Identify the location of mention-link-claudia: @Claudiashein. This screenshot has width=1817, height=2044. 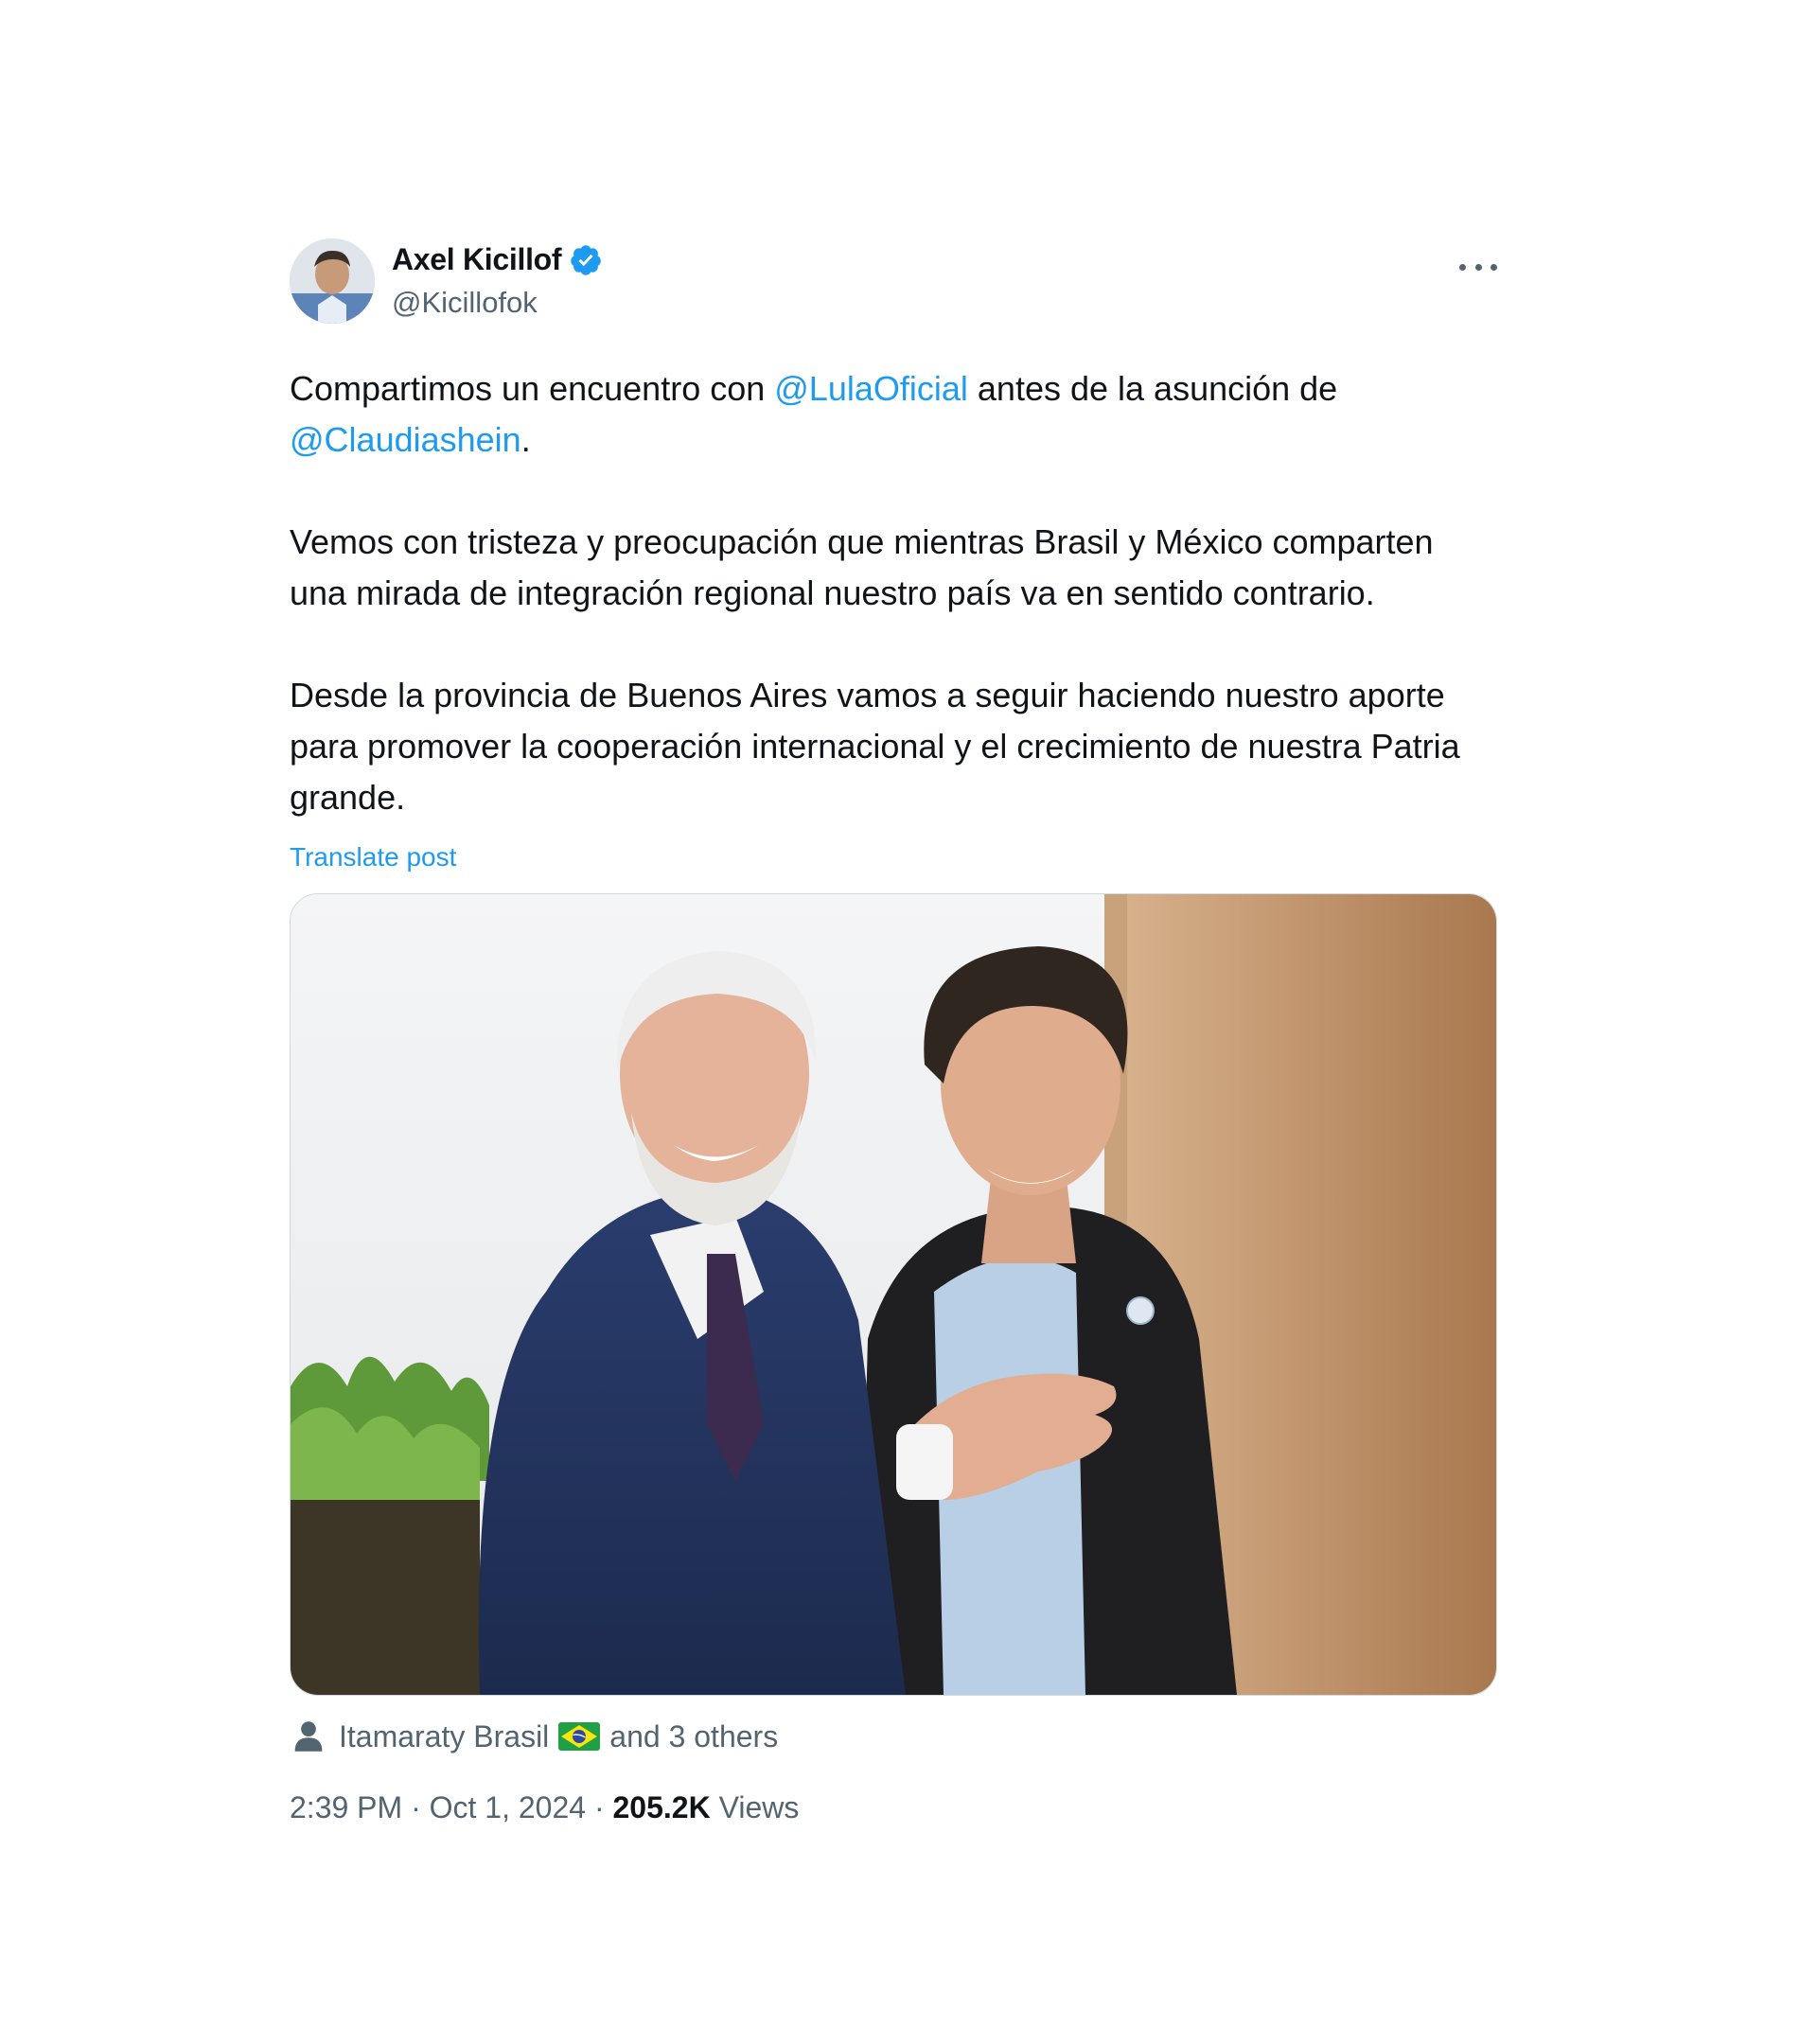
(405, 439).